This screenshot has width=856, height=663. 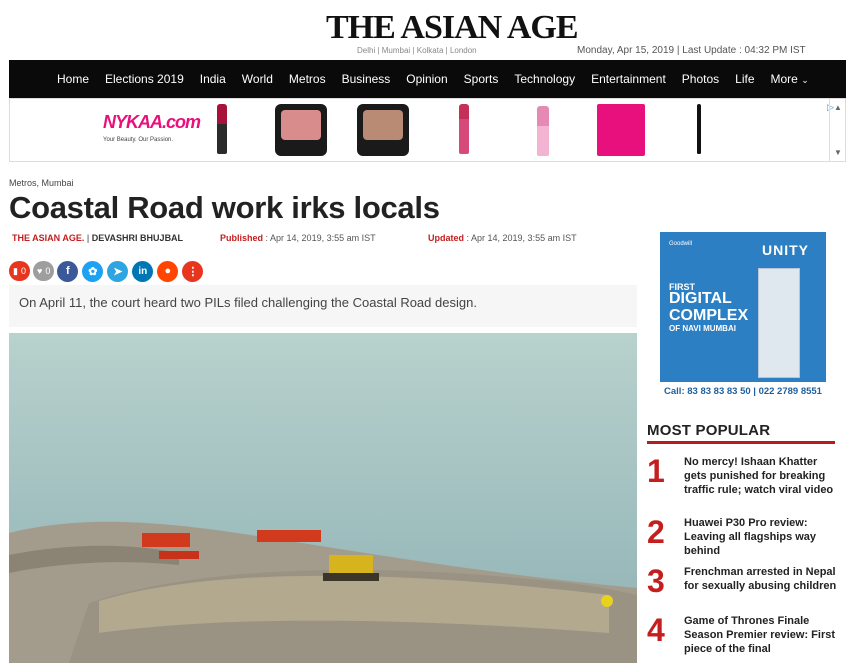 I want to click on nav-sports: Sports, so click(x=481, y=79).